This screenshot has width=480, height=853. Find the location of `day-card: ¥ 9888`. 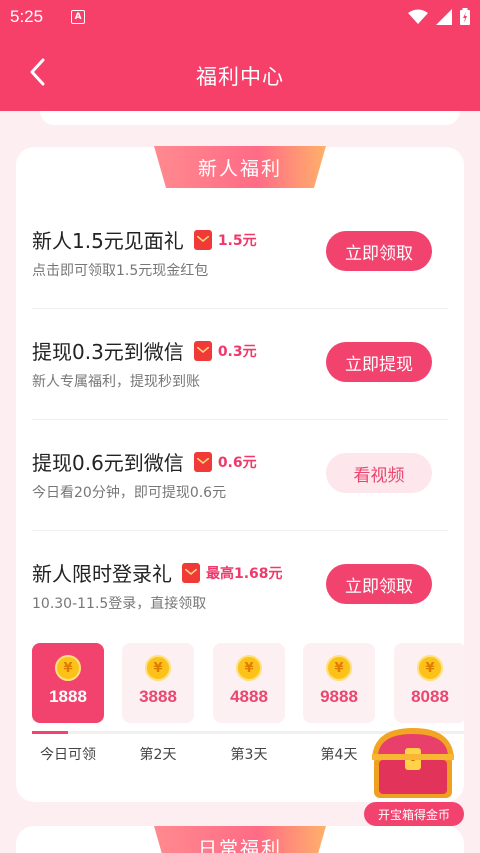

day-card: ¥ 9888 is located at coordinates (339, 683).